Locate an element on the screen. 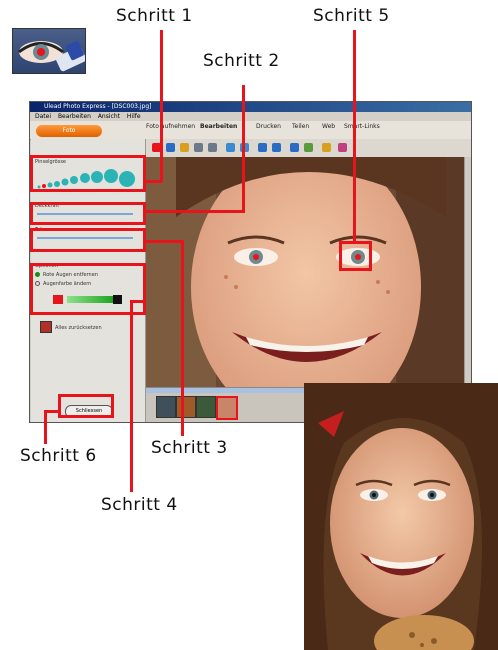 This screenshot has height=650, width=498. callout-step-1: Schritt 1 is located at coordinates (154, 16).